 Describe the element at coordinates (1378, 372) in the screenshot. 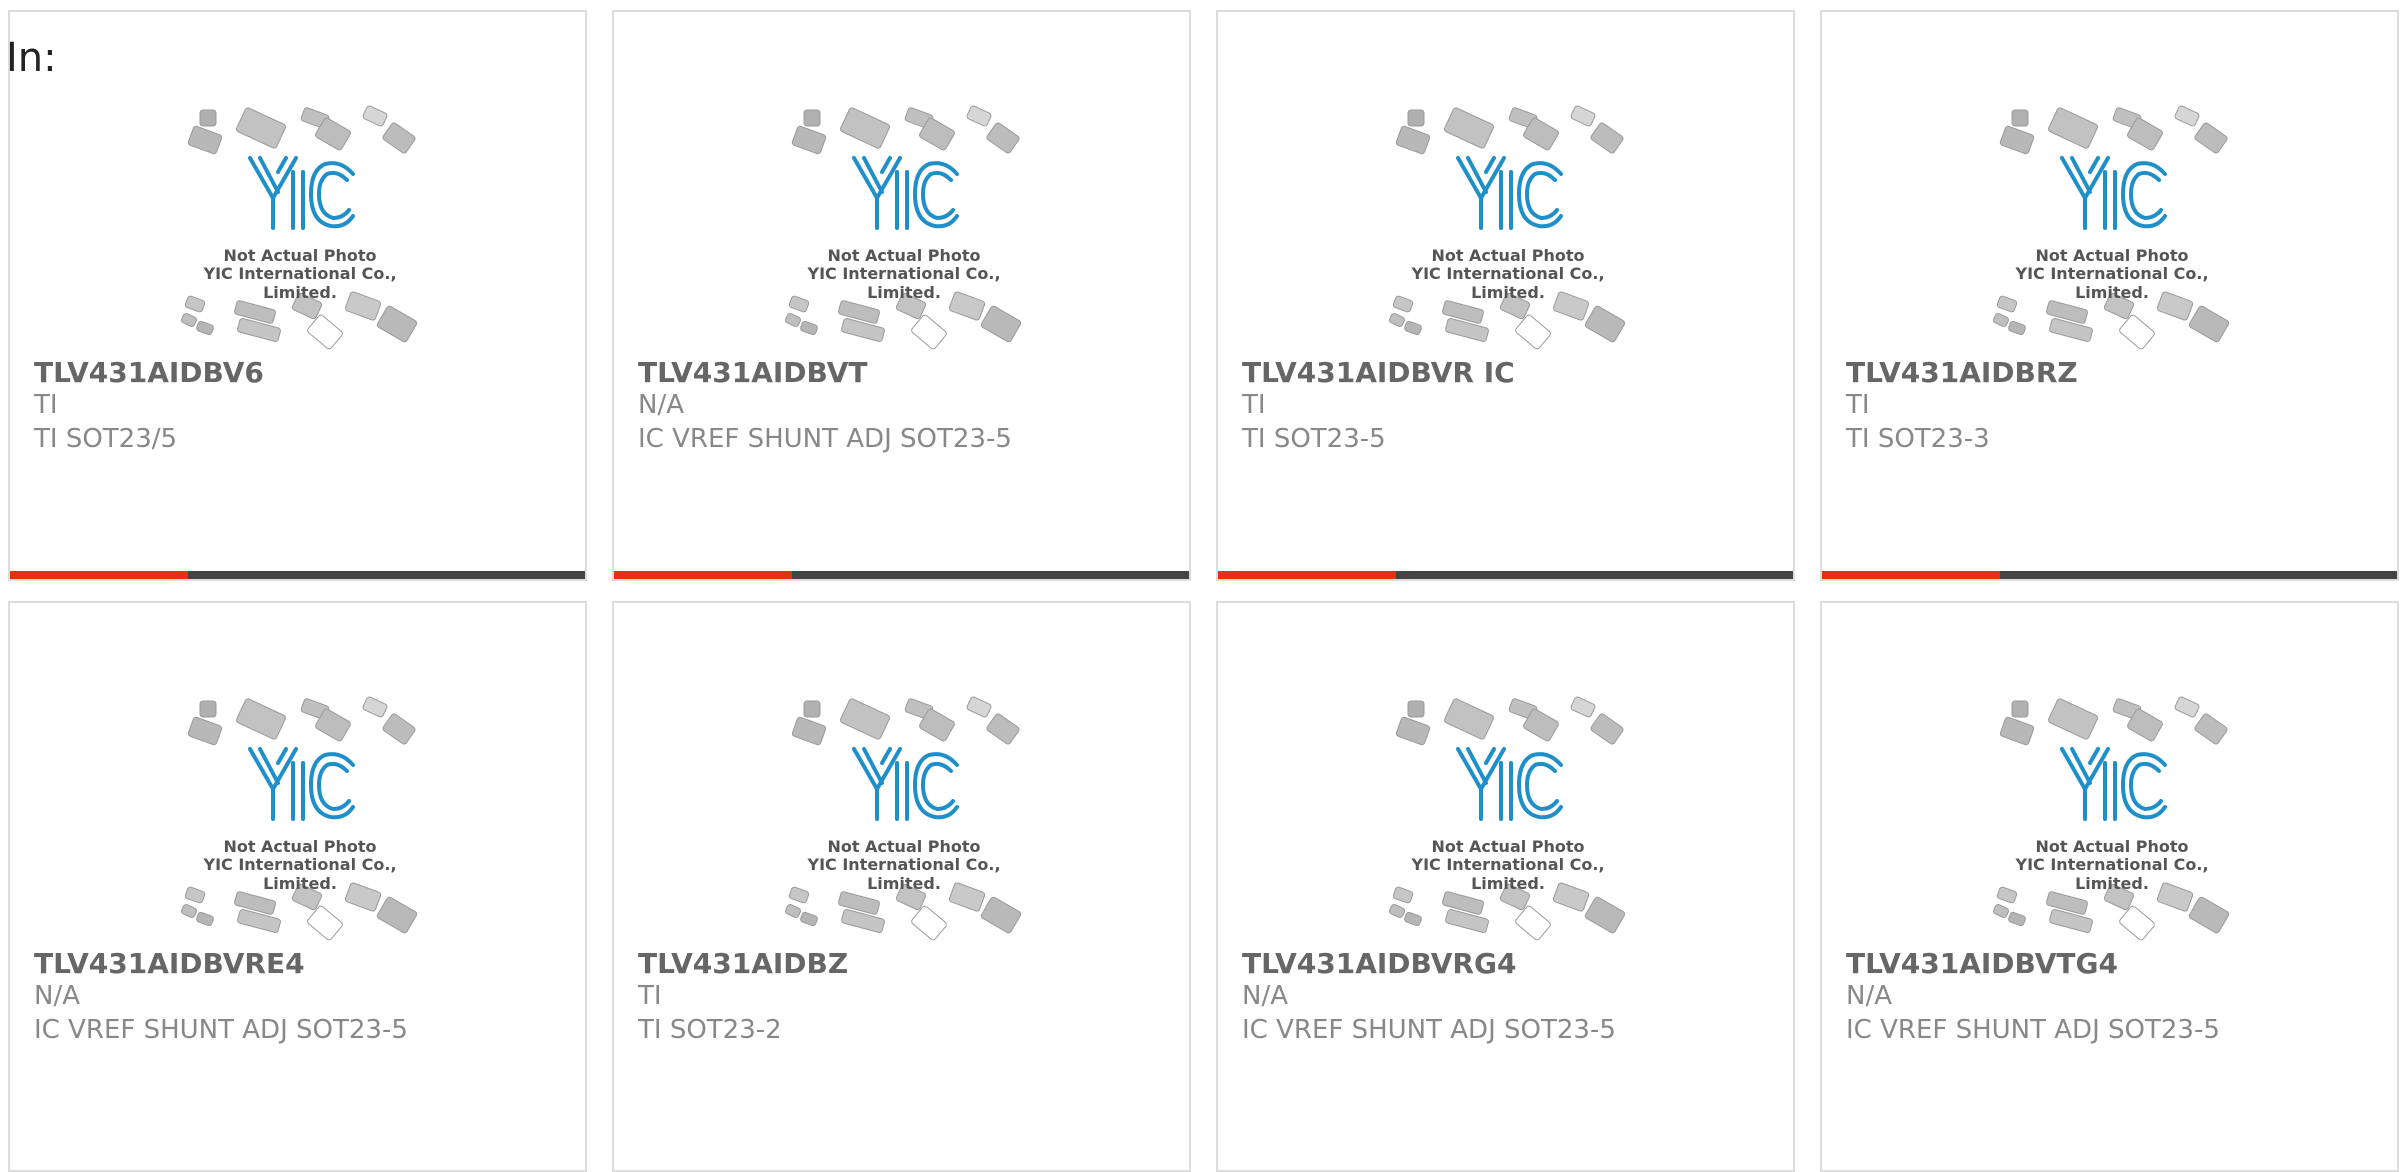

I see `part-number: TLV431AIDBVR IC` at that location.